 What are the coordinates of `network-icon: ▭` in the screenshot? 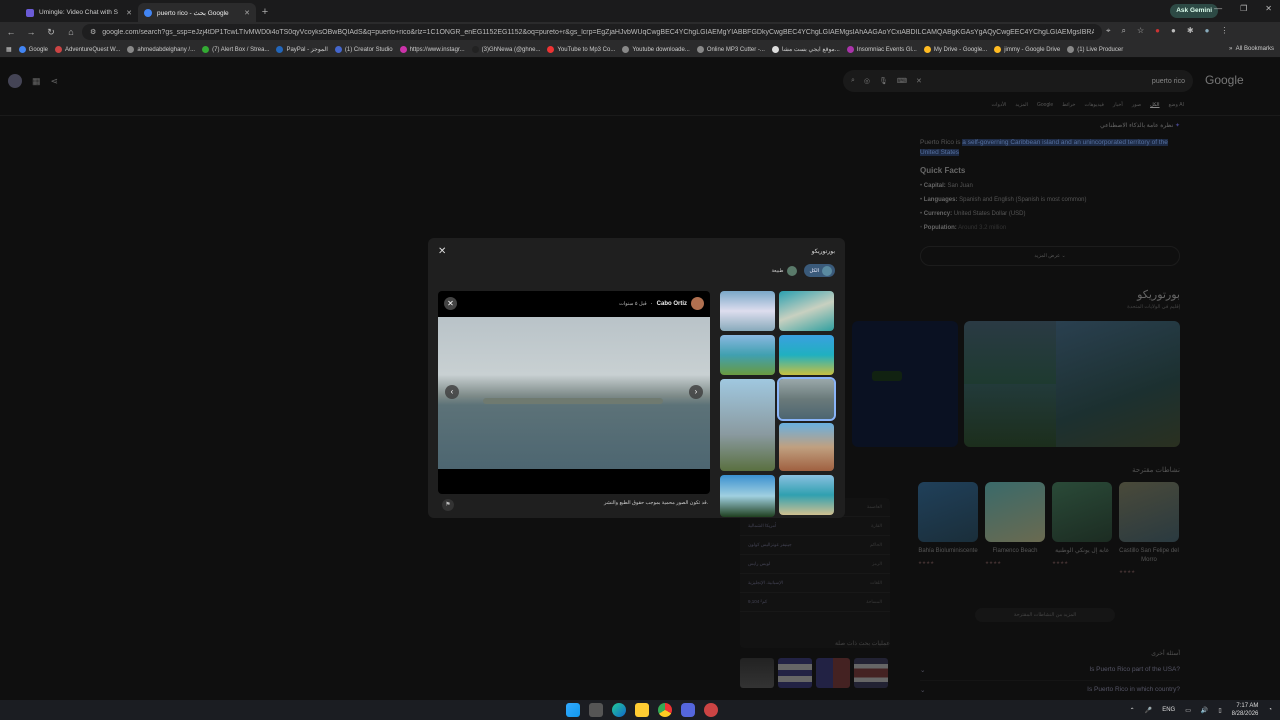 It's located at (1188, 710).